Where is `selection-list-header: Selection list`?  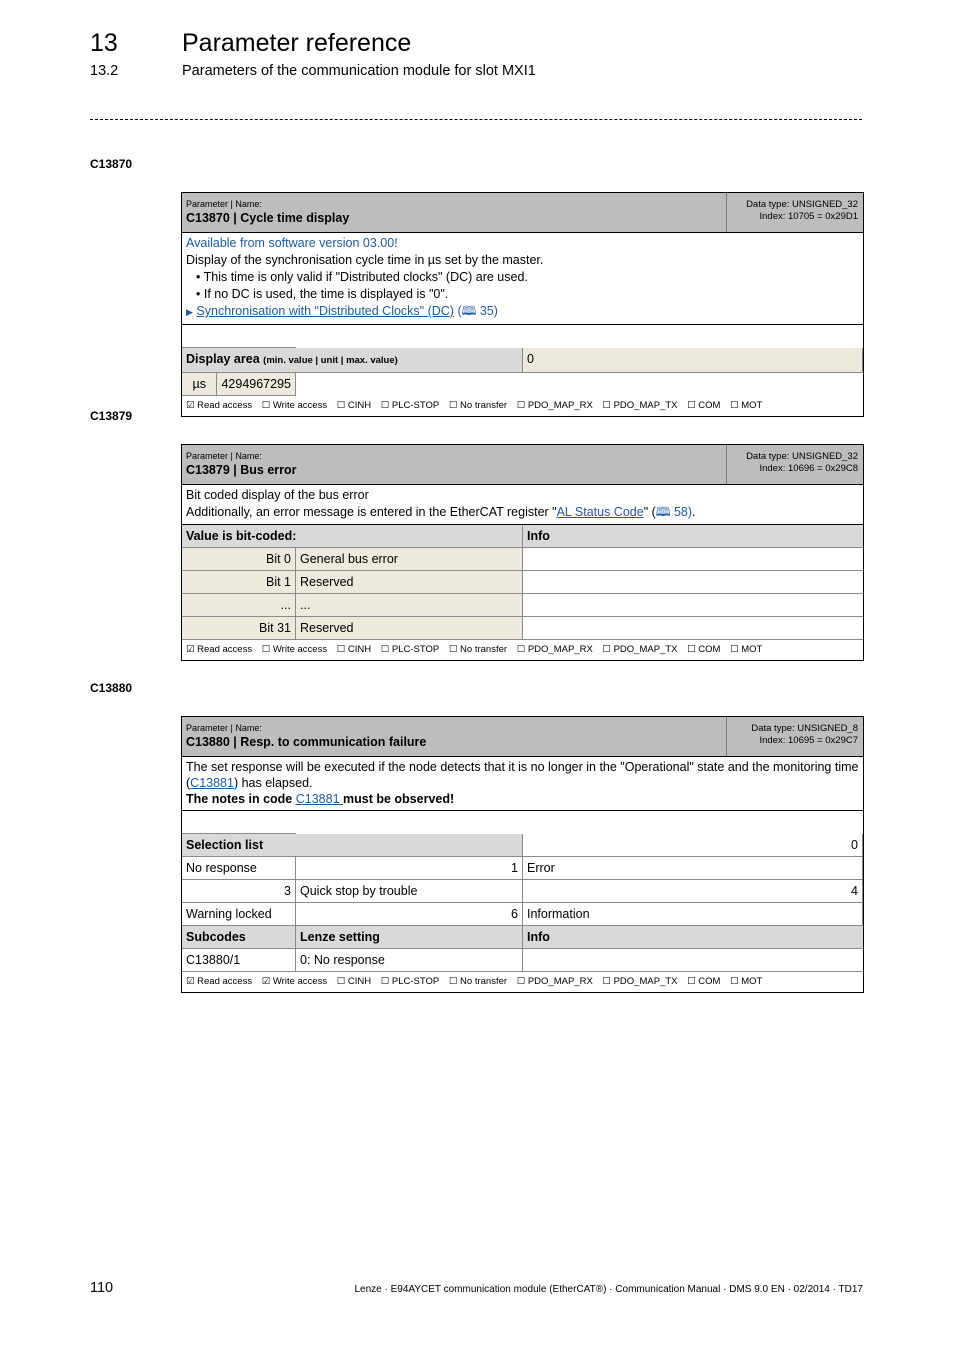
selection-list-header: Selection list is located at coordinates (352, 845).